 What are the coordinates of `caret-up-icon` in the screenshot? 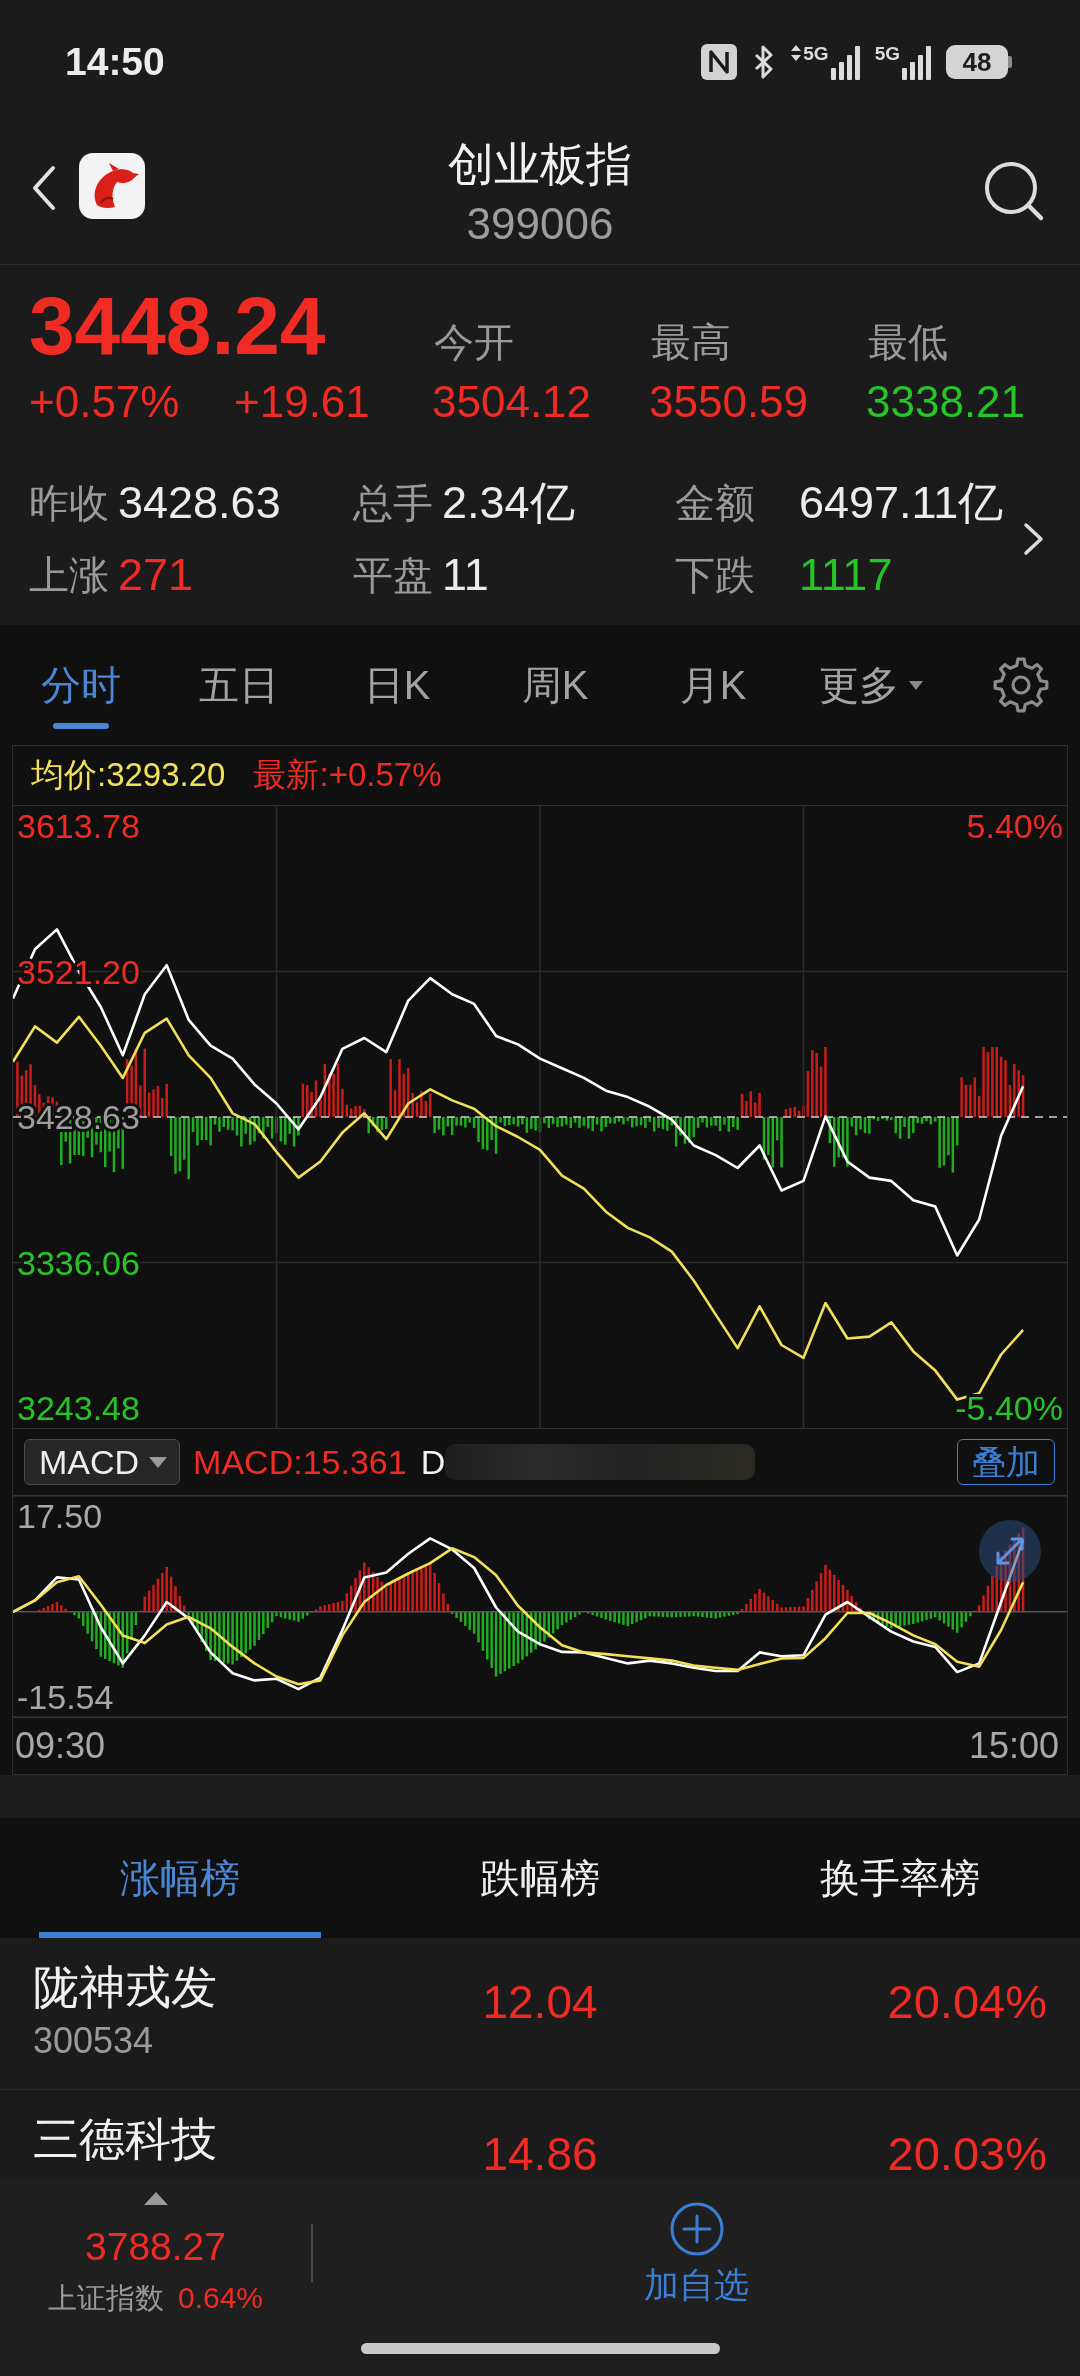 It's located at (155, 2198).